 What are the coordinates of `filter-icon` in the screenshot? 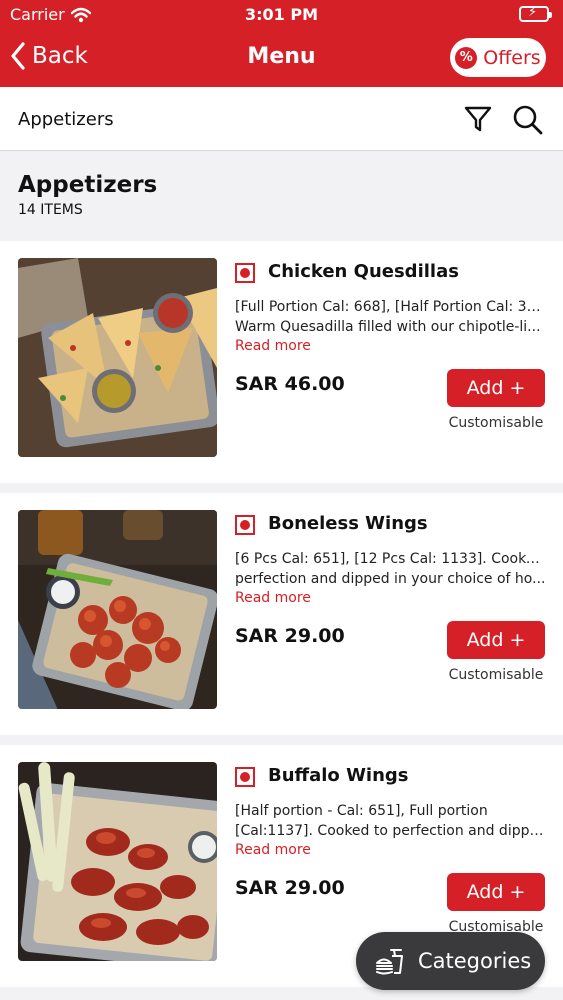 It's located at (478, 119).